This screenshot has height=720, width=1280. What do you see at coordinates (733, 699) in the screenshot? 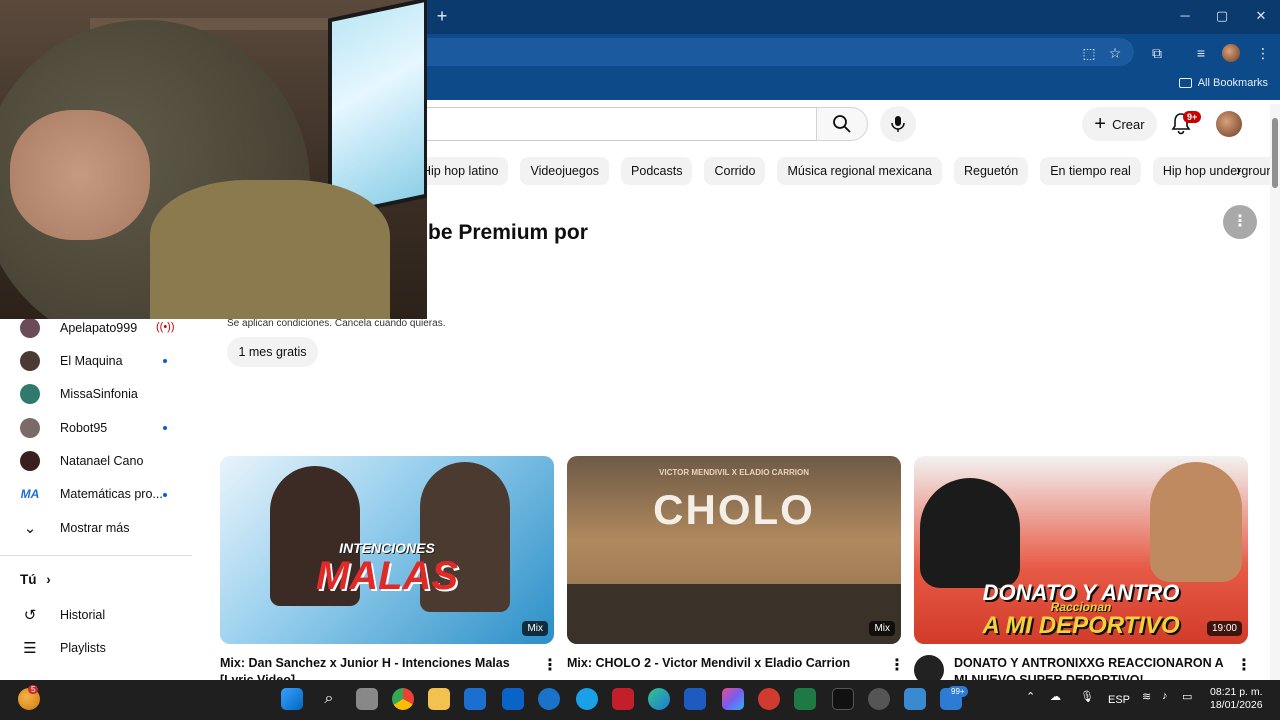
I see `copilot-icon` at bounding box center [733, 699].